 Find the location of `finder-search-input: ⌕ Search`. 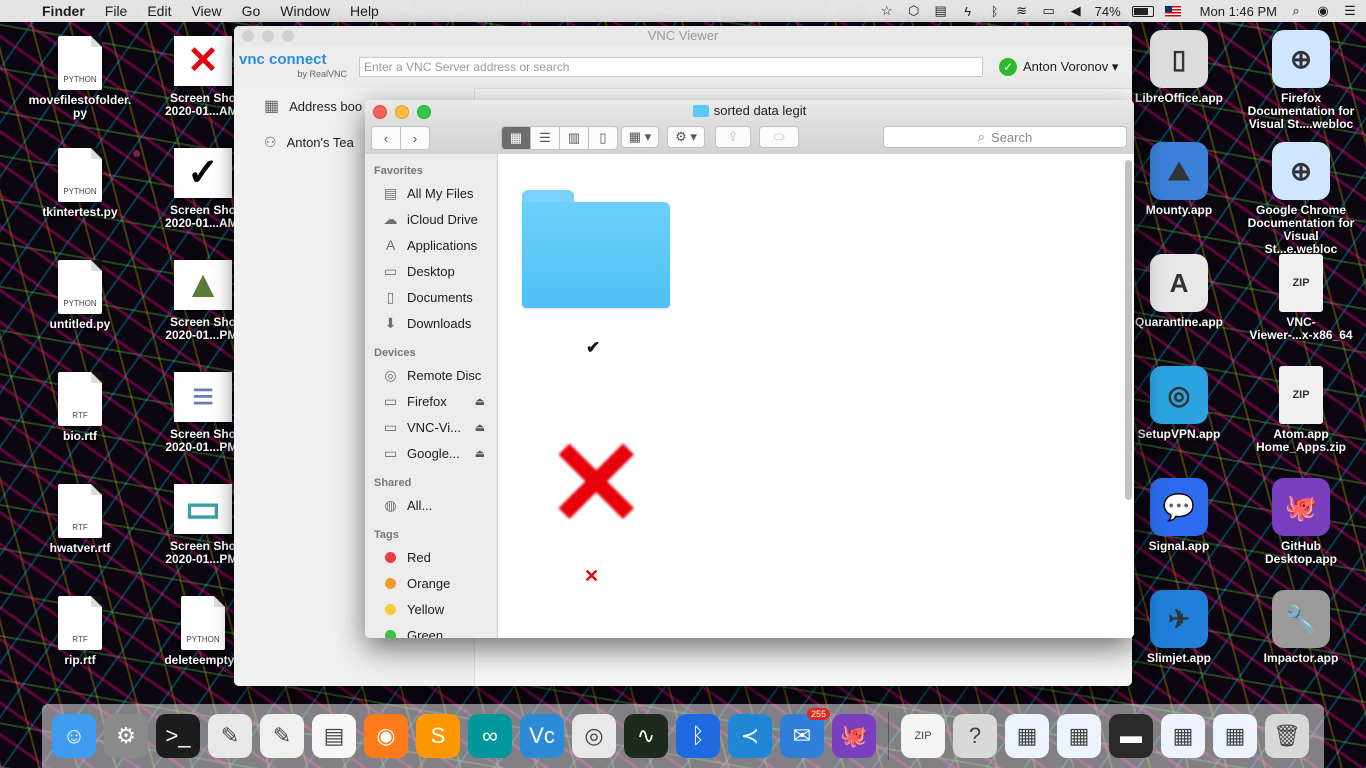

finder-search-input: ⌕ Search is located at coordinates (1005, 137).